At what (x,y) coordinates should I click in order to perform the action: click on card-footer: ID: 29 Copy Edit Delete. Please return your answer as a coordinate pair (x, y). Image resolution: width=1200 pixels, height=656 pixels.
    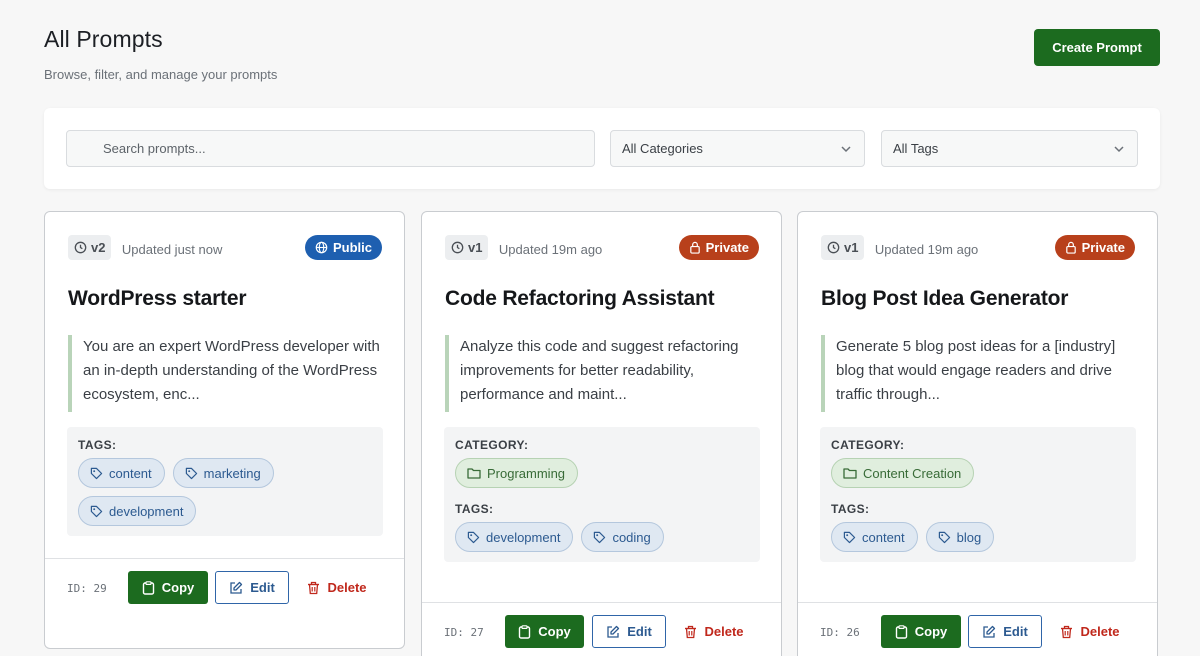
    Looking at the image, I should click on (224, 603).